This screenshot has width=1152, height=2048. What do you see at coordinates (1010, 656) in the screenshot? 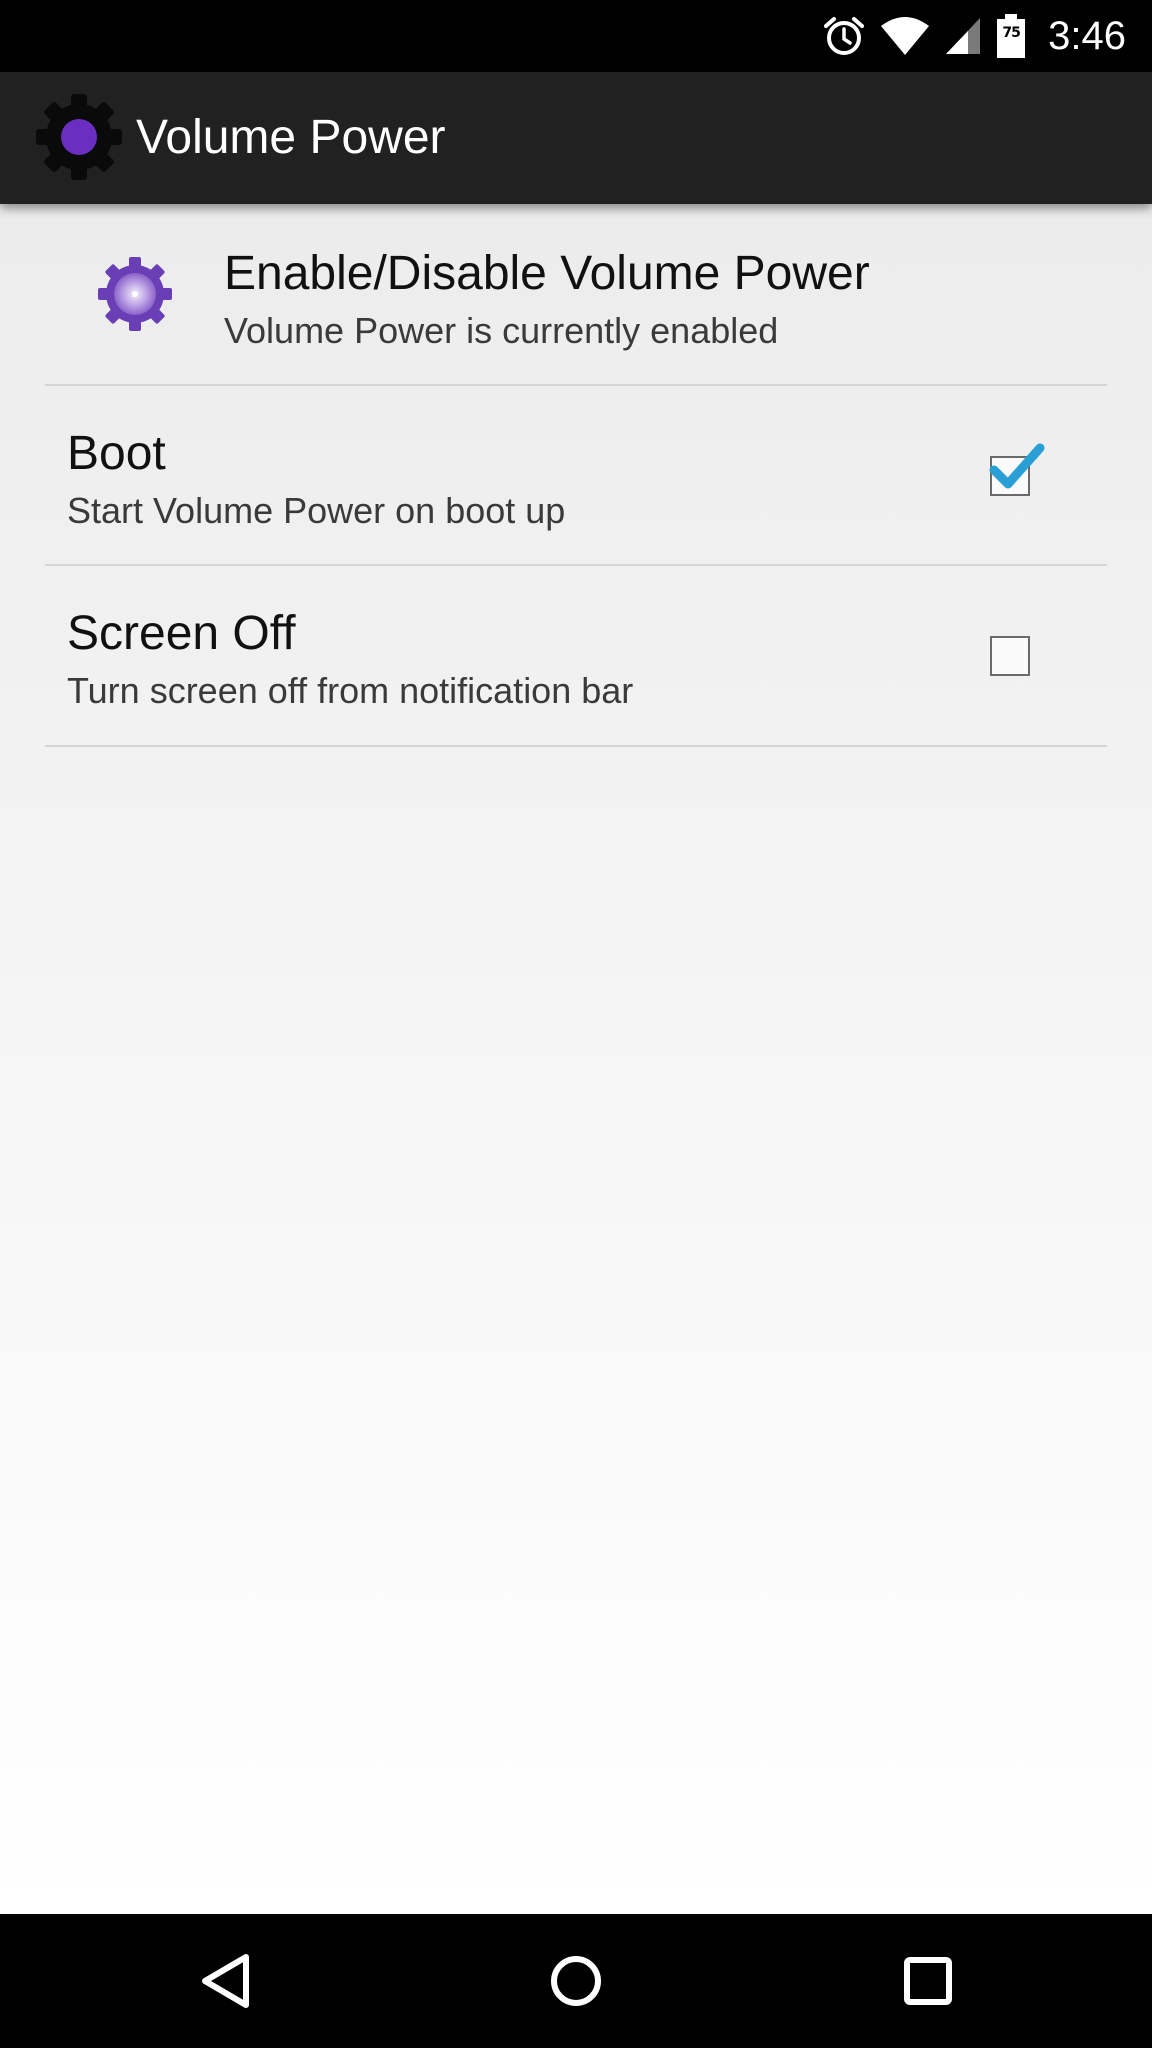
I see `screen-off-checkbox` at bounding box center [1010, 656].